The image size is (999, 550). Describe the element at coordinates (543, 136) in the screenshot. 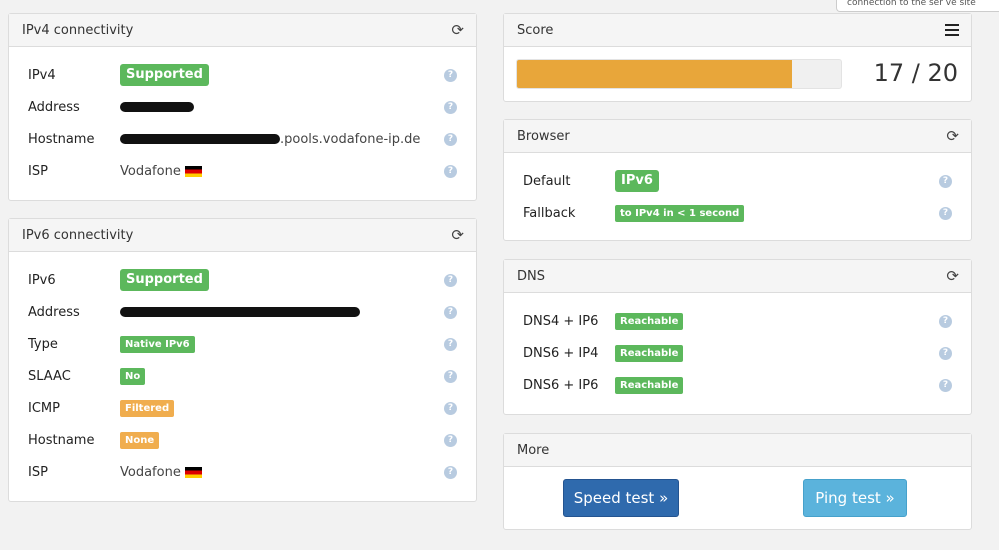

I see `browser-panel-title: Browser` at that location.